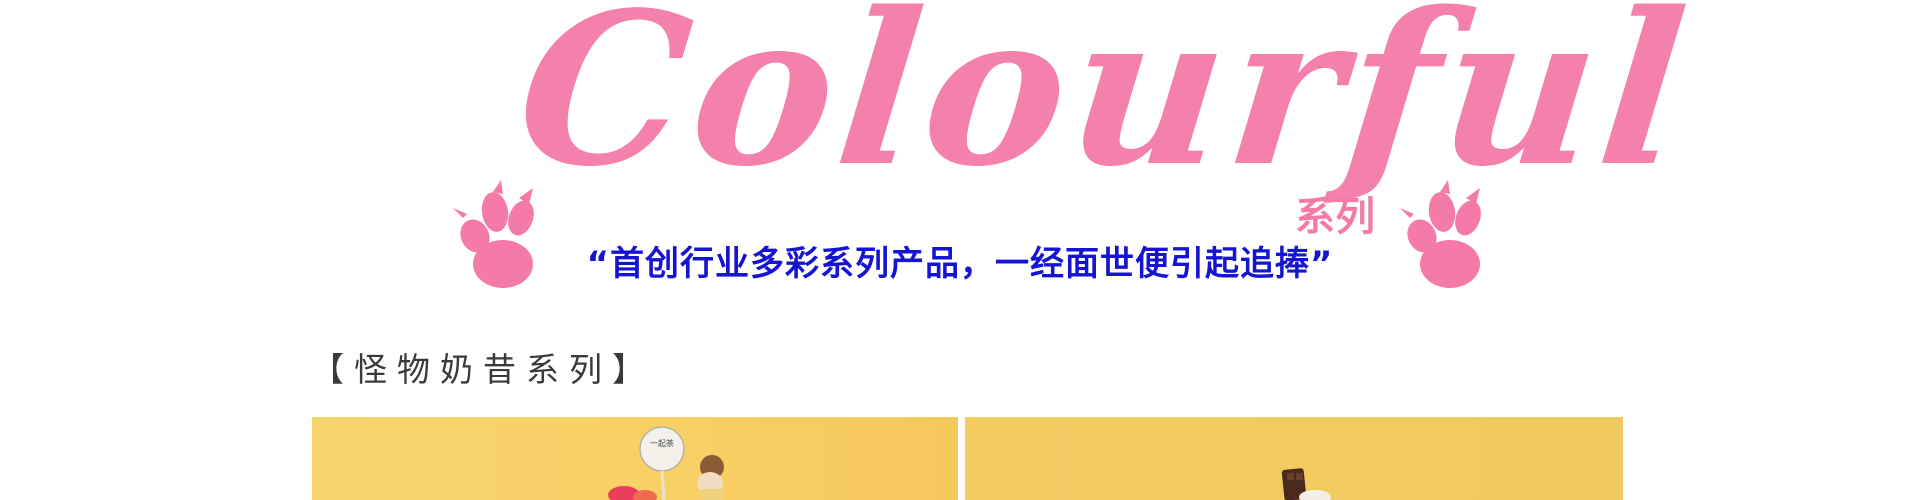  Describe the element at coordinates (1294, 458) in the screenshot. I see `chocolate-milkshake-photo` at that location.